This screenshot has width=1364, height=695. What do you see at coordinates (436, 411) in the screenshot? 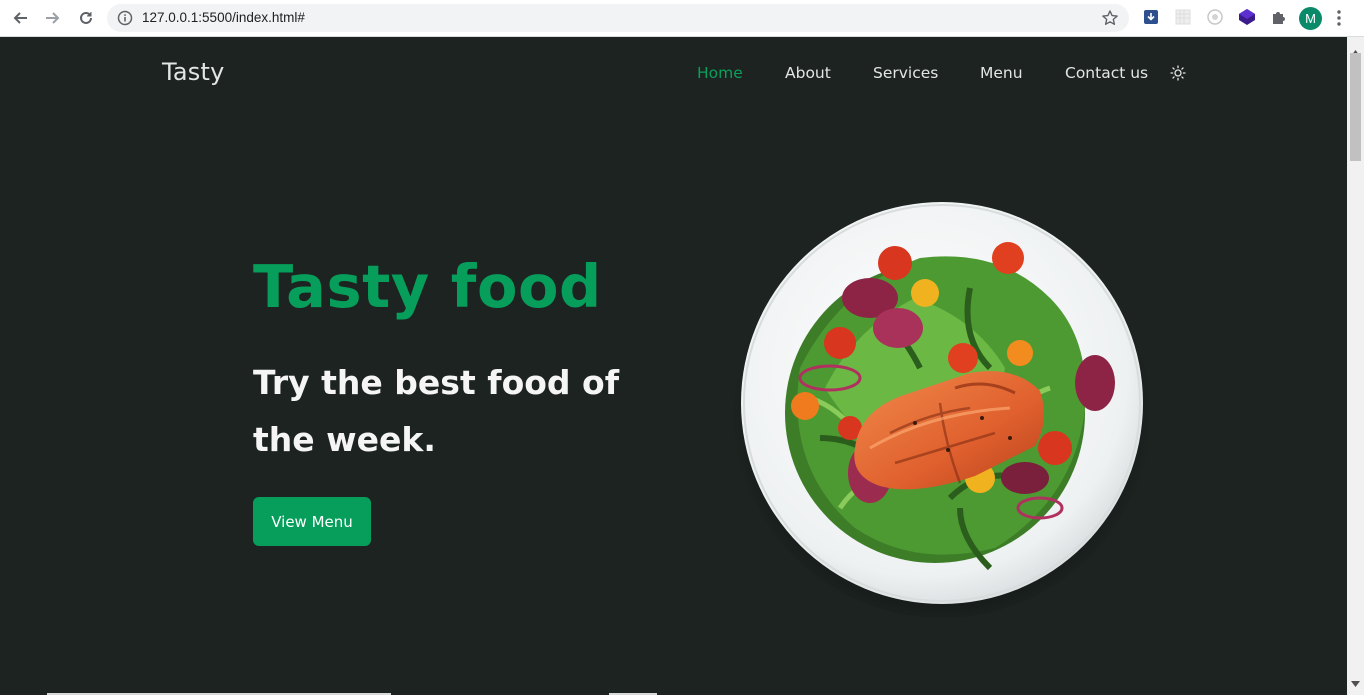
I see `hero-subtitle: Try the best food of the week.` at bounding box center [436, 411].